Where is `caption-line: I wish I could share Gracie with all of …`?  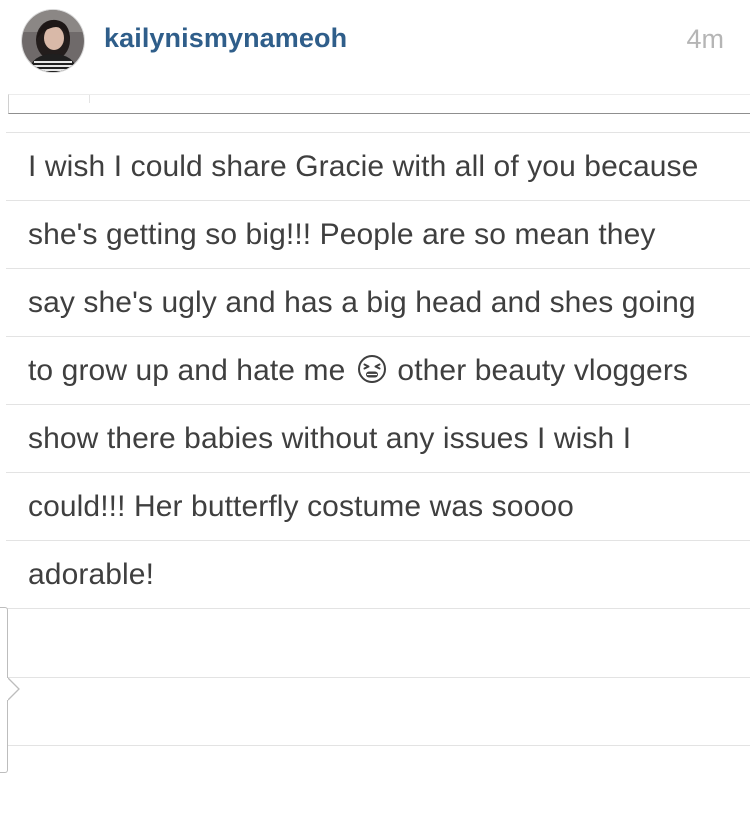
caption-line: I wish I could share Gracie with all of … is located at coordinates (378, 166).